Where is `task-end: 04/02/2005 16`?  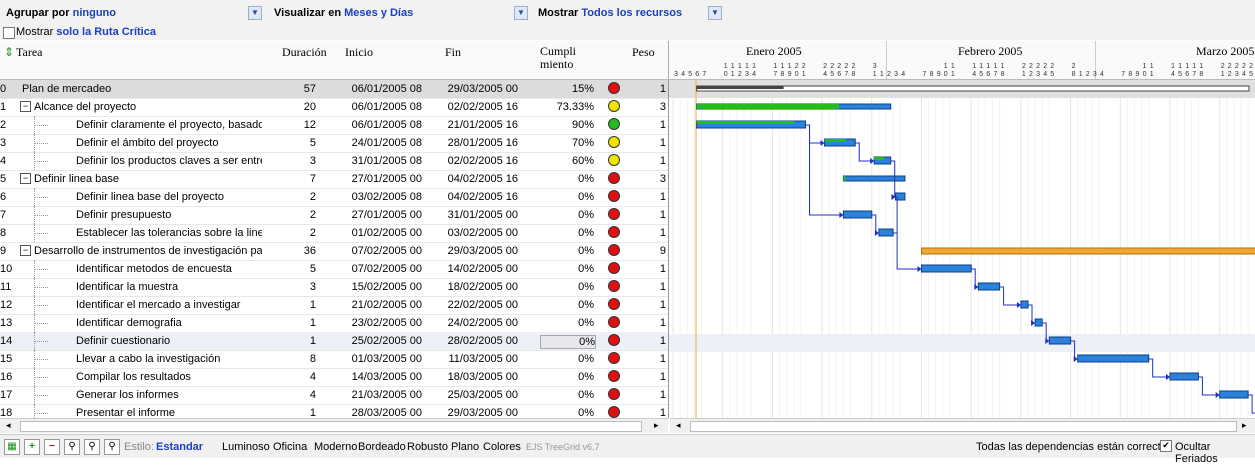
task-end: 04/02/2005 16 is located at coordinates (472, 179).